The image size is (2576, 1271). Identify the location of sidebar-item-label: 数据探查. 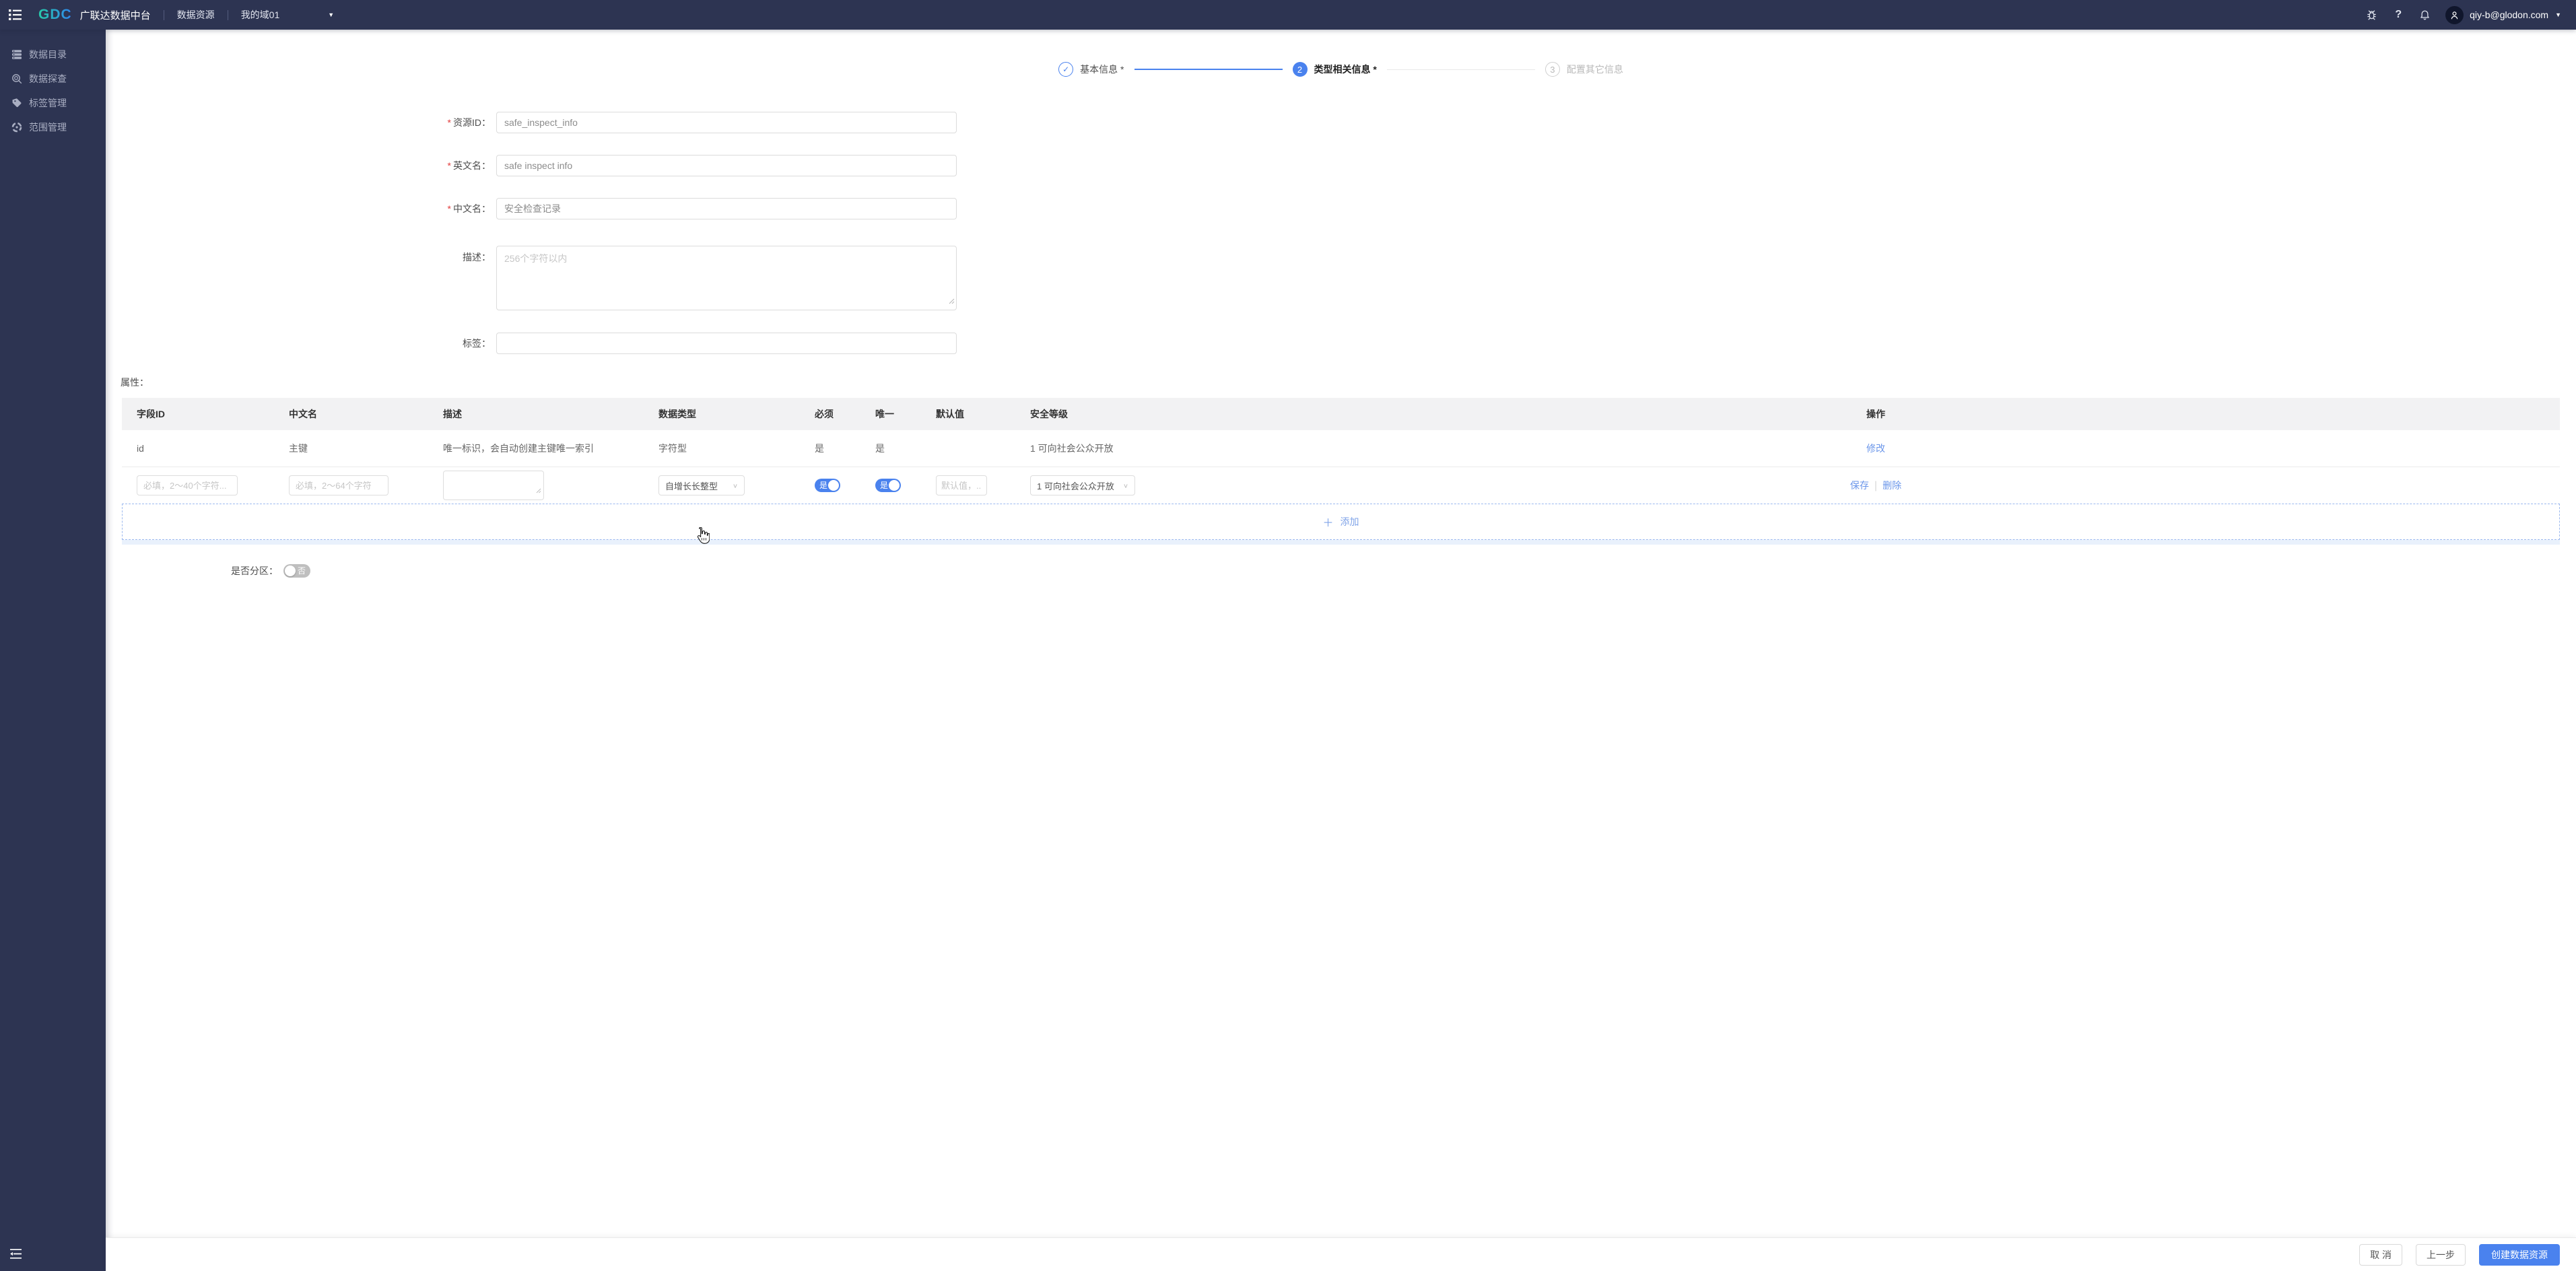
(48, 78).